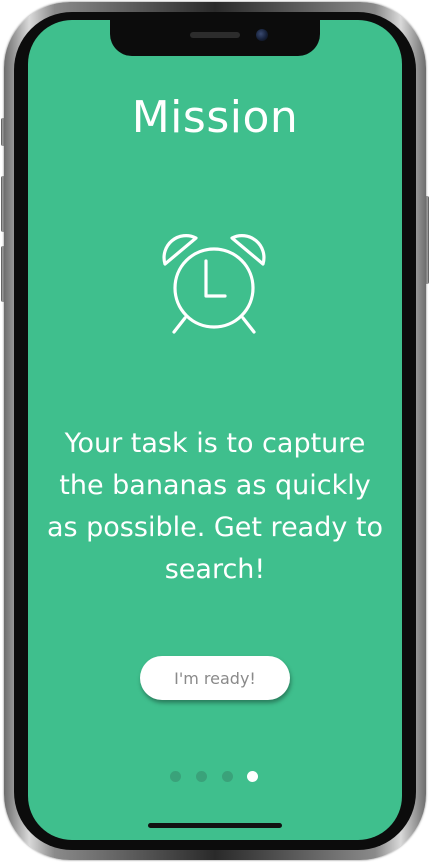 The height and width of the screenshot is (862, 430). I want to click on ready-button: I'm ready!, so click(215, 678).